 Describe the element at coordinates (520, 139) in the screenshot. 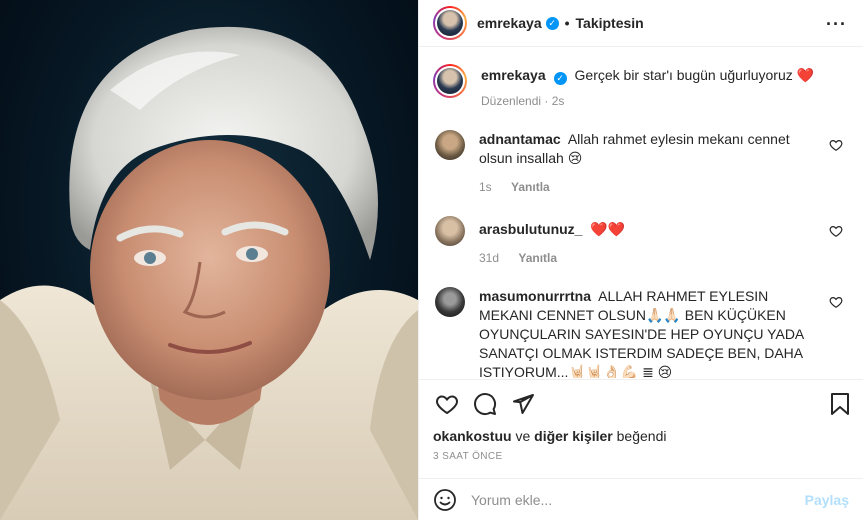

I see `comment-username: adnantamac` at that location.